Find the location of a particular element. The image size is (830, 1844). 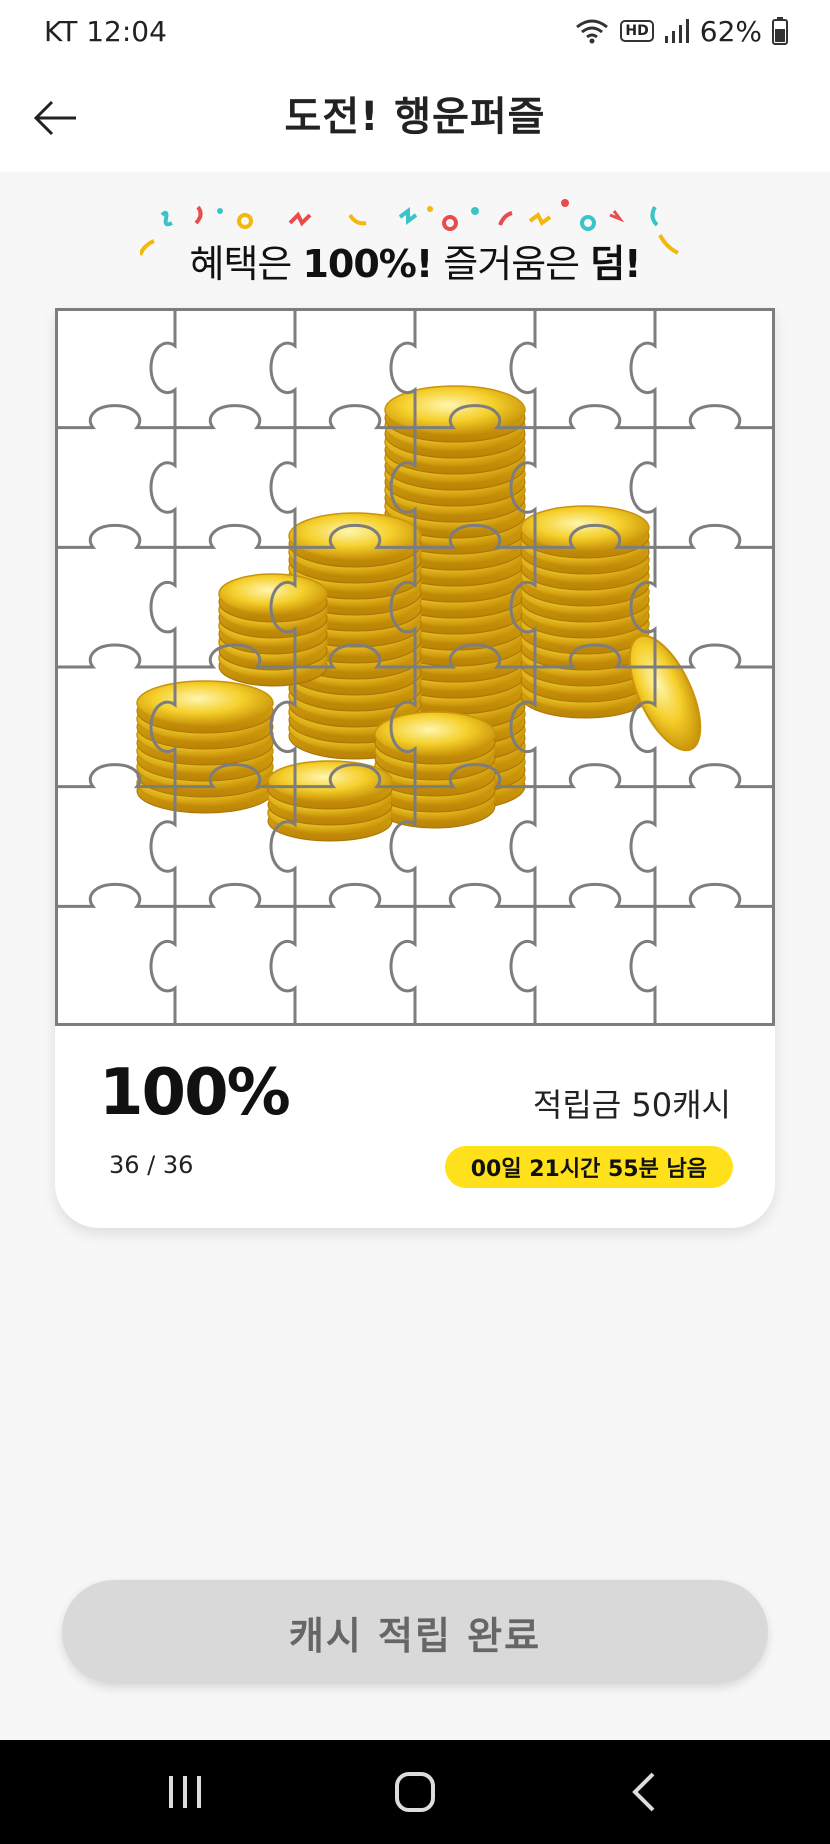

system-nav-bar is located at coordinates (415, 1792).